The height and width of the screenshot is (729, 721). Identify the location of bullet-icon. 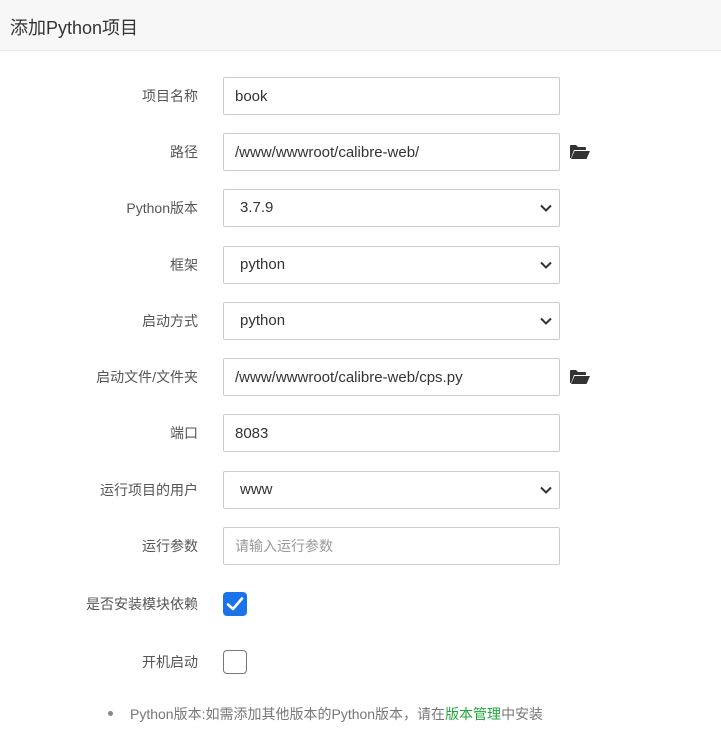
(110, 713).